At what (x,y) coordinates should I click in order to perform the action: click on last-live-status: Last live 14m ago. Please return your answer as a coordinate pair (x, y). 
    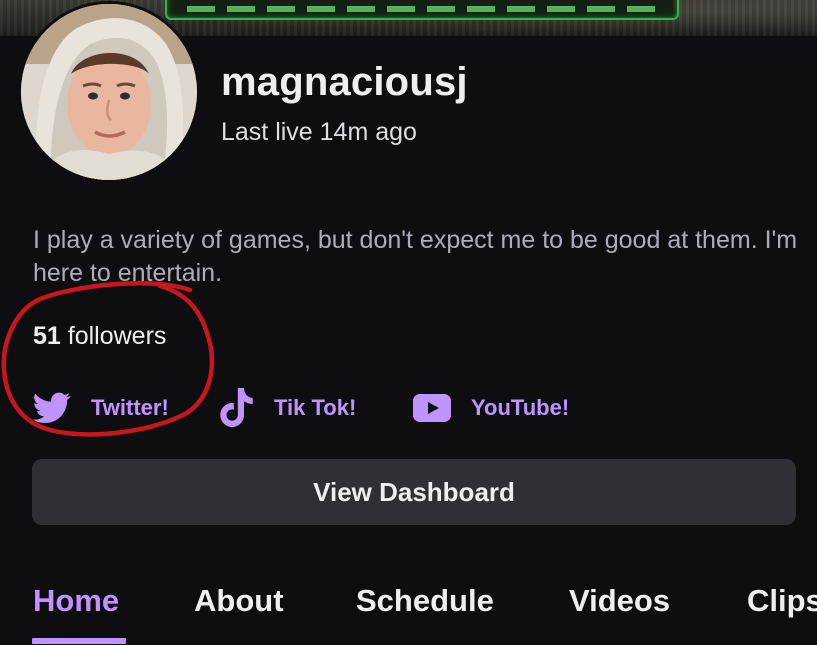
    Looking at the image, I should click on (319, 132).